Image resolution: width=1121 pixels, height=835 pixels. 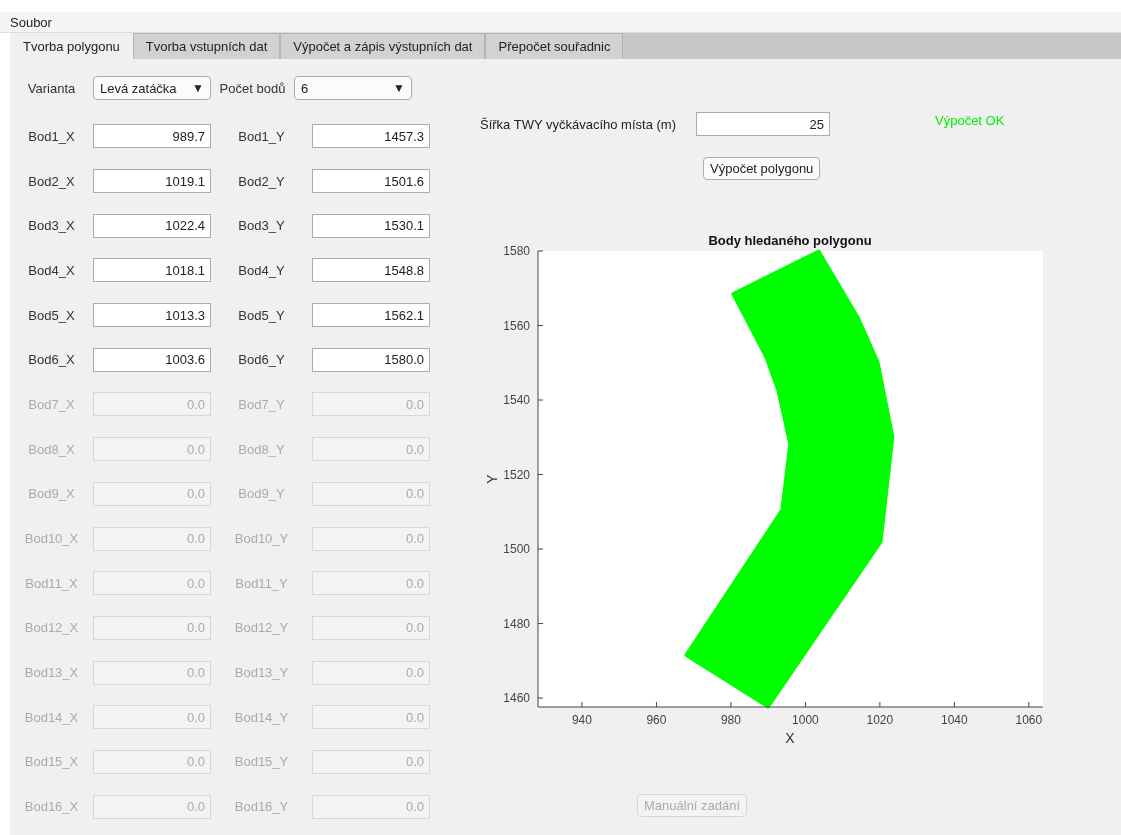 What do you see at coordinates (51, 88) in the screenshot?
I see `field-label: Varianta` at bounding box center [51, 88].